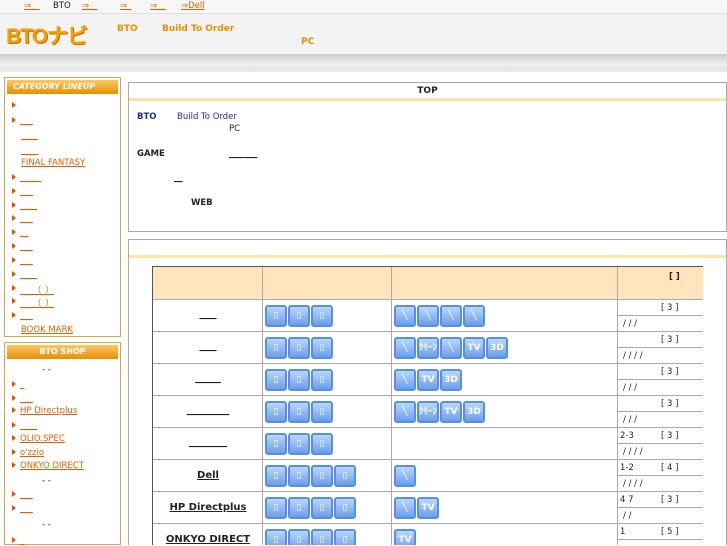 The height and width of the screenshot is (546, 727). Describe the element at coordinates (193, 6) in the screenshot. I see `top-link-dell: ⇒Dell` at that location.